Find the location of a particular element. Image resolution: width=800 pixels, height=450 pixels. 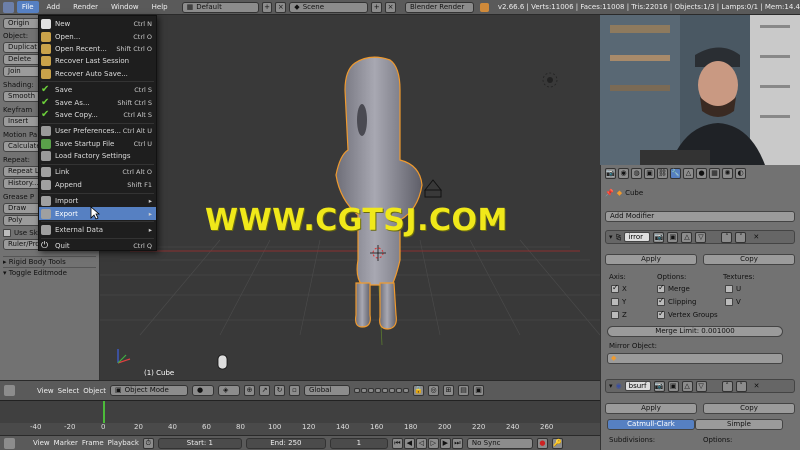

menu-item-append: Append Shift F1 is located at coordinates (97, 185).